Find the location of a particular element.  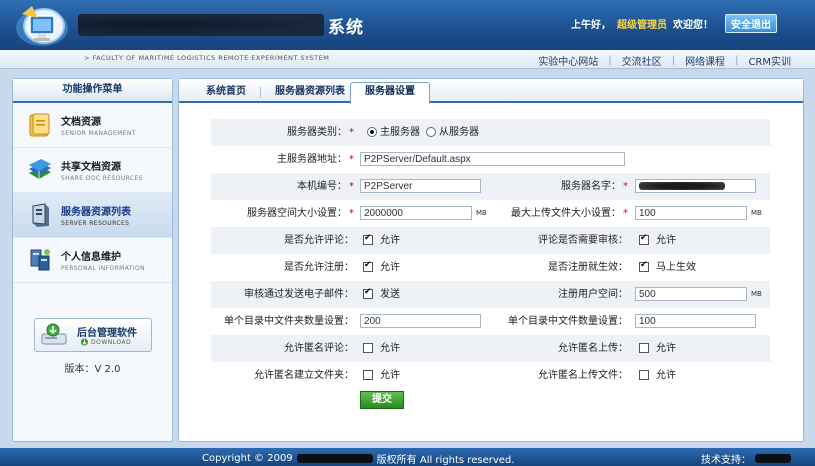

user-space-input: 500 is located at coordinates (691, 294).